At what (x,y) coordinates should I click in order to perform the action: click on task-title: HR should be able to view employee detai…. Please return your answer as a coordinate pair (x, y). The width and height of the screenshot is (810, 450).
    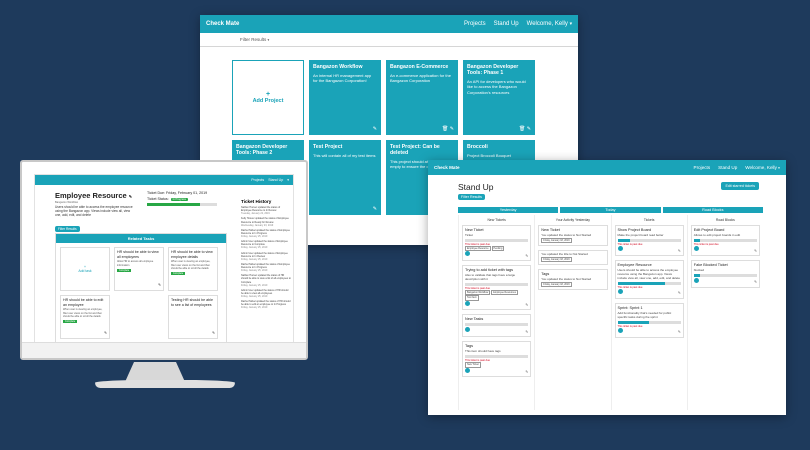
    Looking at the image, I should click on (192, 254).